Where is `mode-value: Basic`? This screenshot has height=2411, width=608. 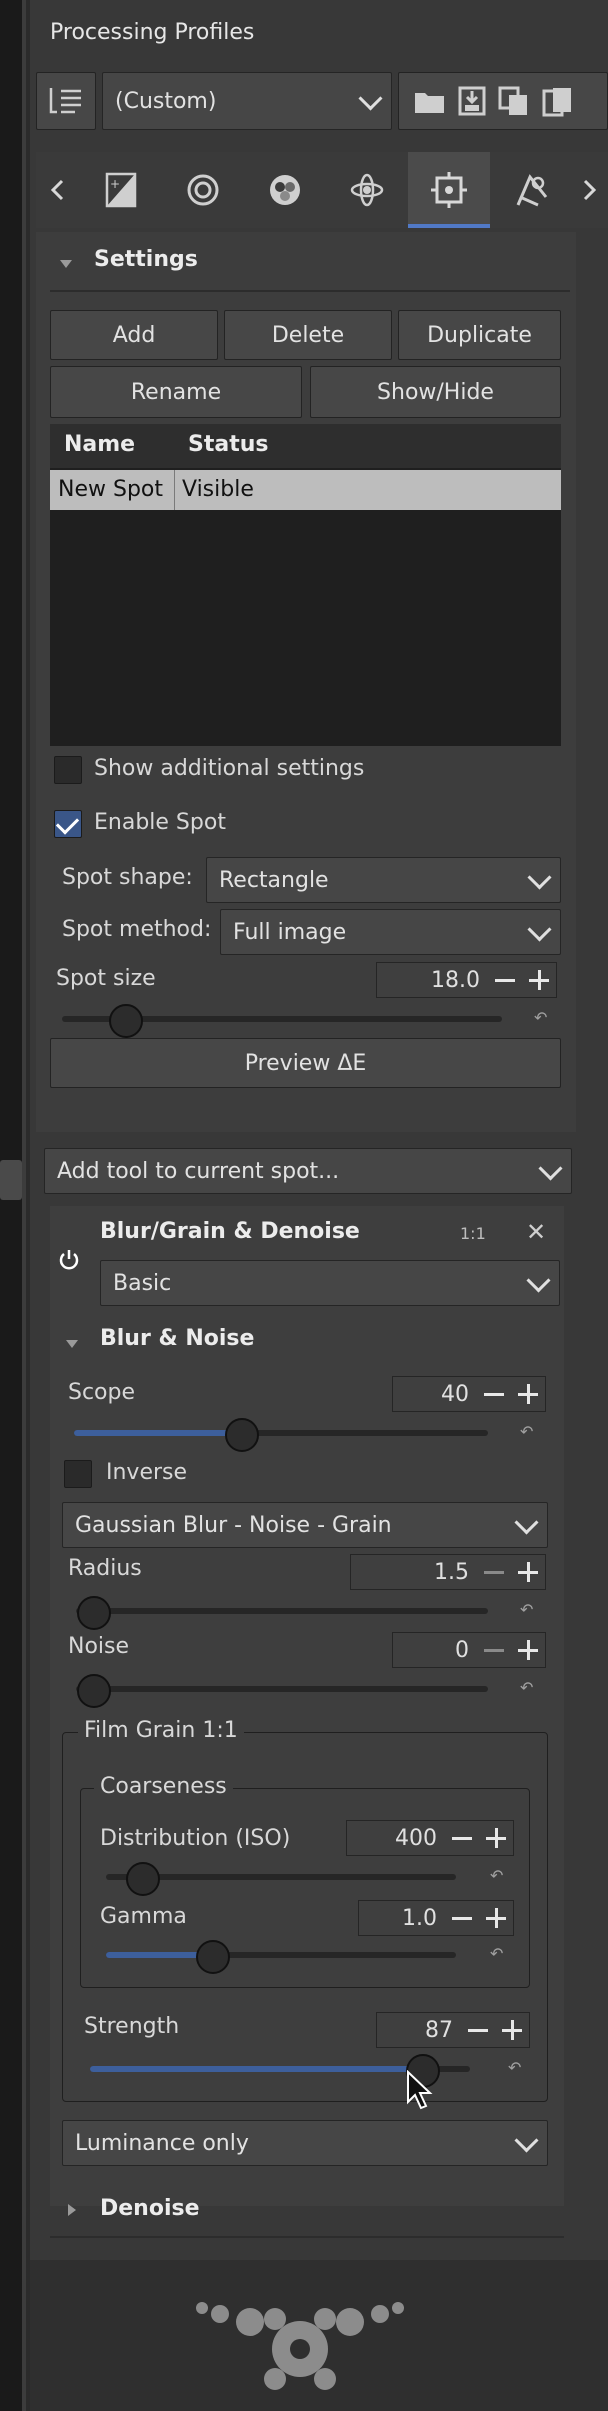 mode-value: Basic is located at coordinates (142, 1283).